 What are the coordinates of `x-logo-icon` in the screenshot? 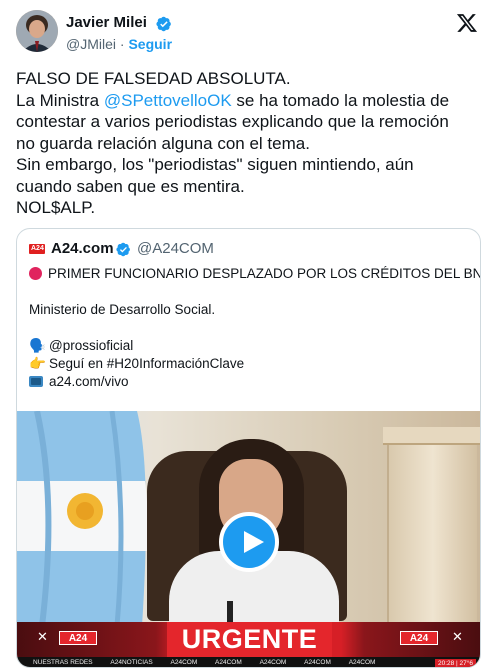 It's located at (467, 23).